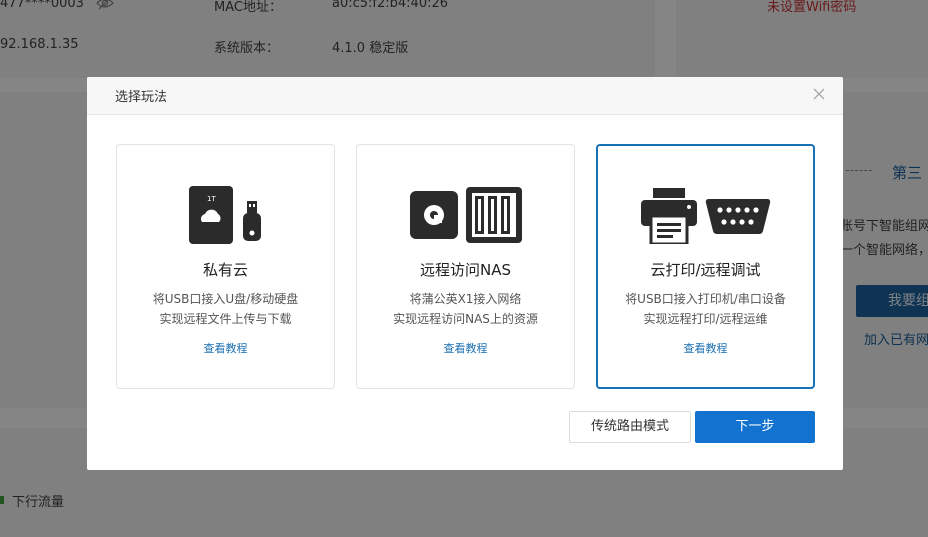 The height and width of the screenshot is (537, 928). What do you see at coordinates (225, 270) in the screenshot?
I see `card-title: 私有云` at bounding box center [225, 270].